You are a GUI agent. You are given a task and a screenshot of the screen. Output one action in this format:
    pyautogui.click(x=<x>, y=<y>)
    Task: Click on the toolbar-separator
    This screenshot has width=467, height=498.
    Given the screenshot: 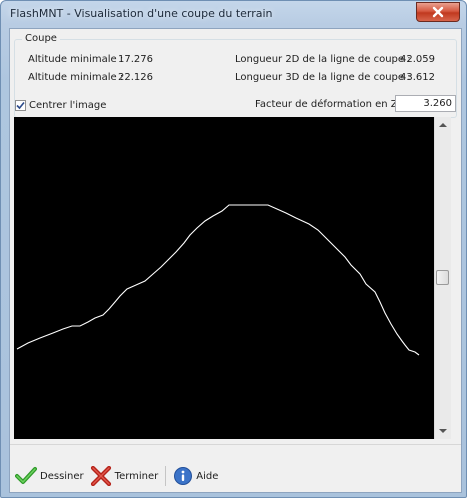 What is the action you would take?
    pyautogui.click(x=166, y=476)
    